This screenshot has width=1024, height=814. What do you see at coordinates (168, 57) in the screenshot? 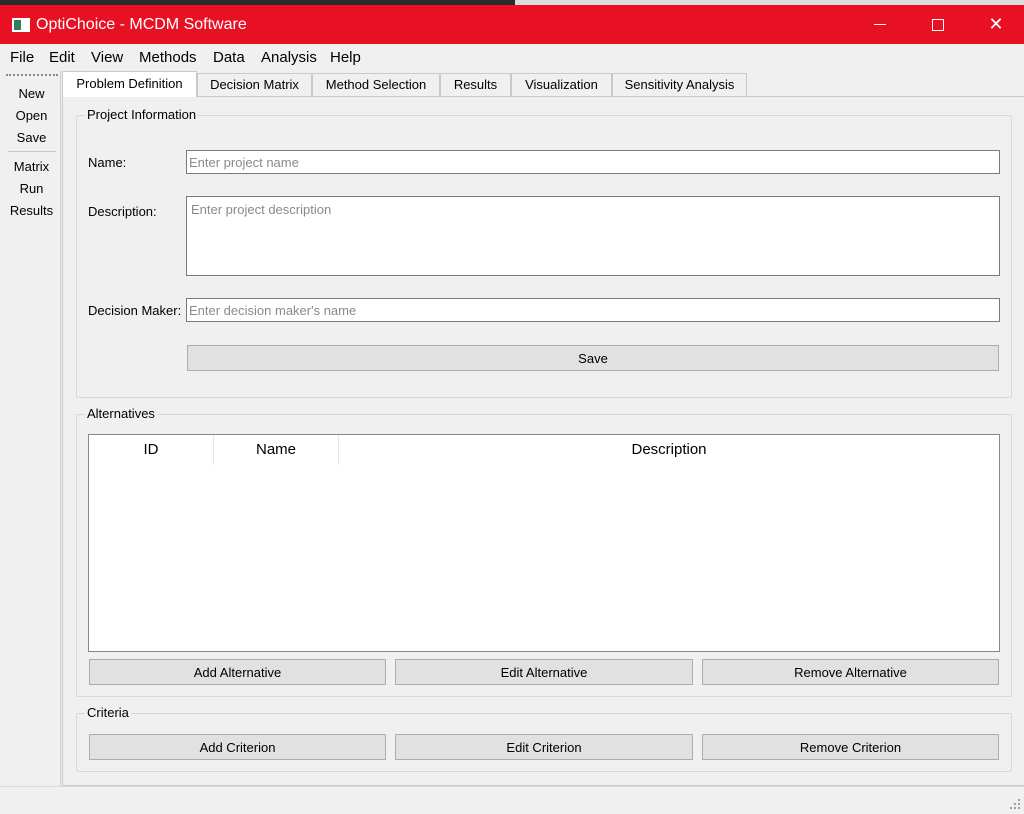
I see `menu-methods: Methods` at bounding box center [168, 57].